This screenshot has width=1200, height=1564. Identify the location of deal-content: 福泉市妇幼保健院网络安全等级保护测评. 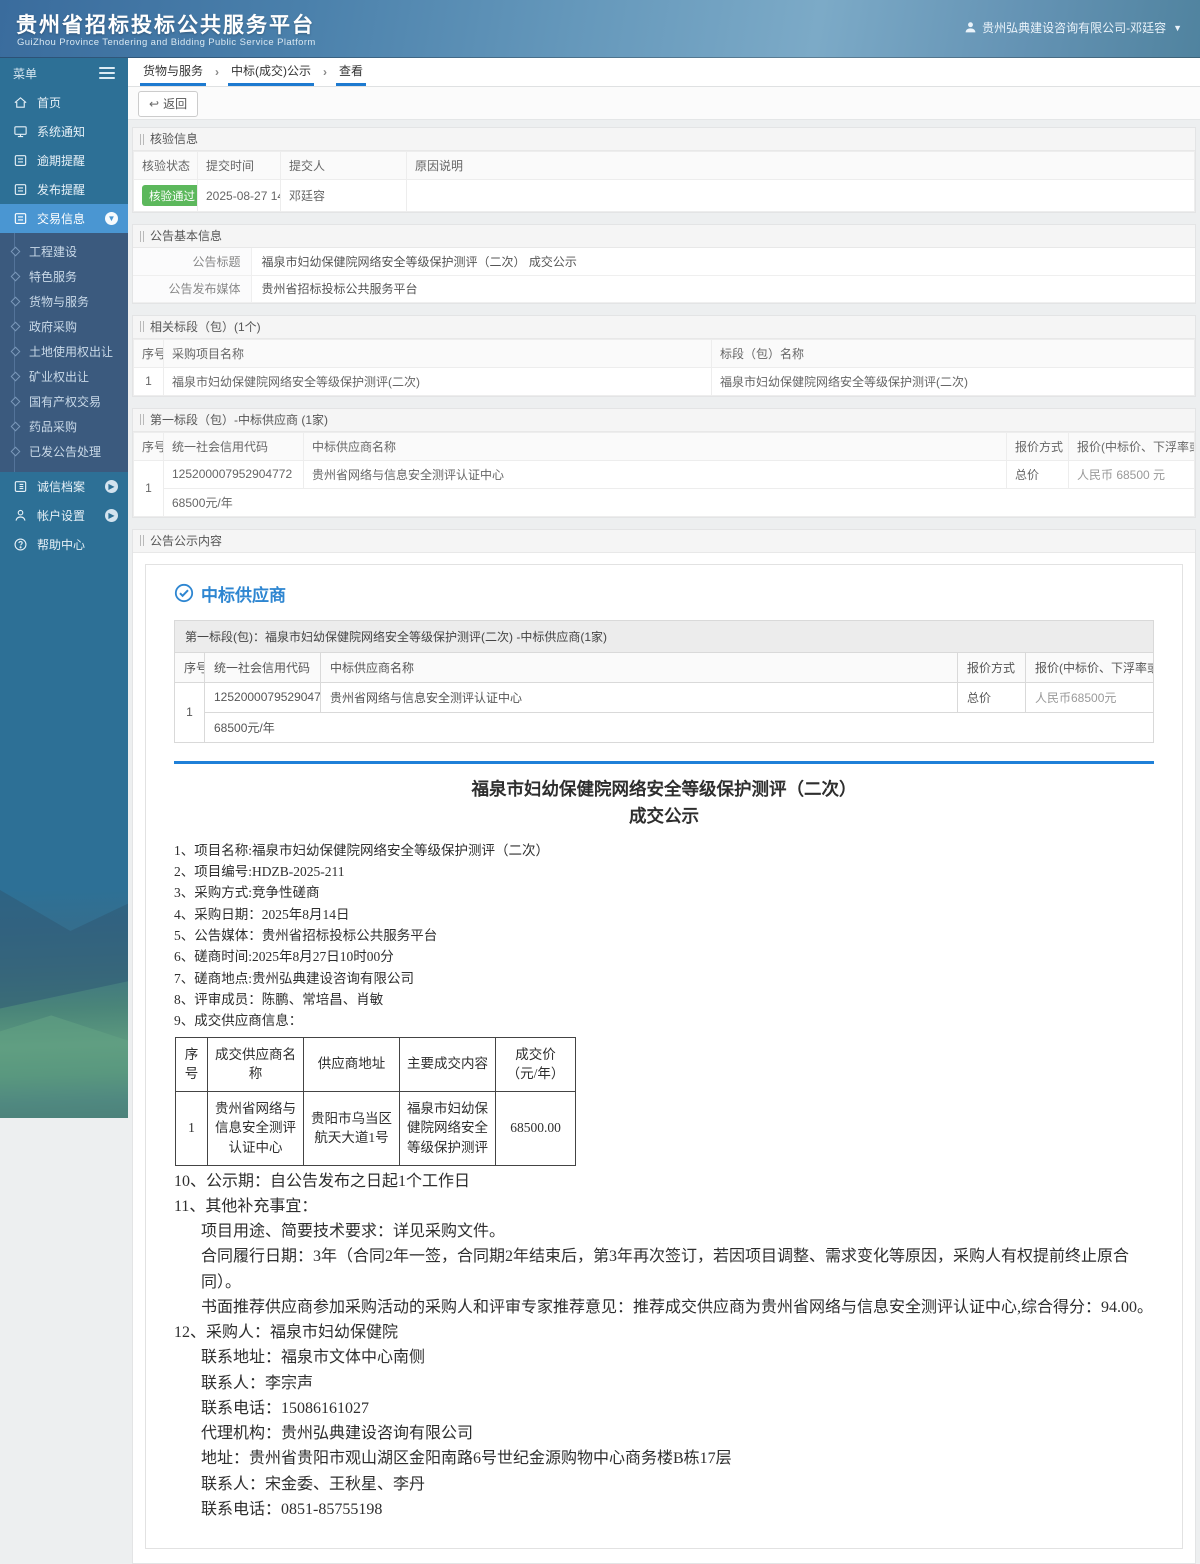
(448, 1128).